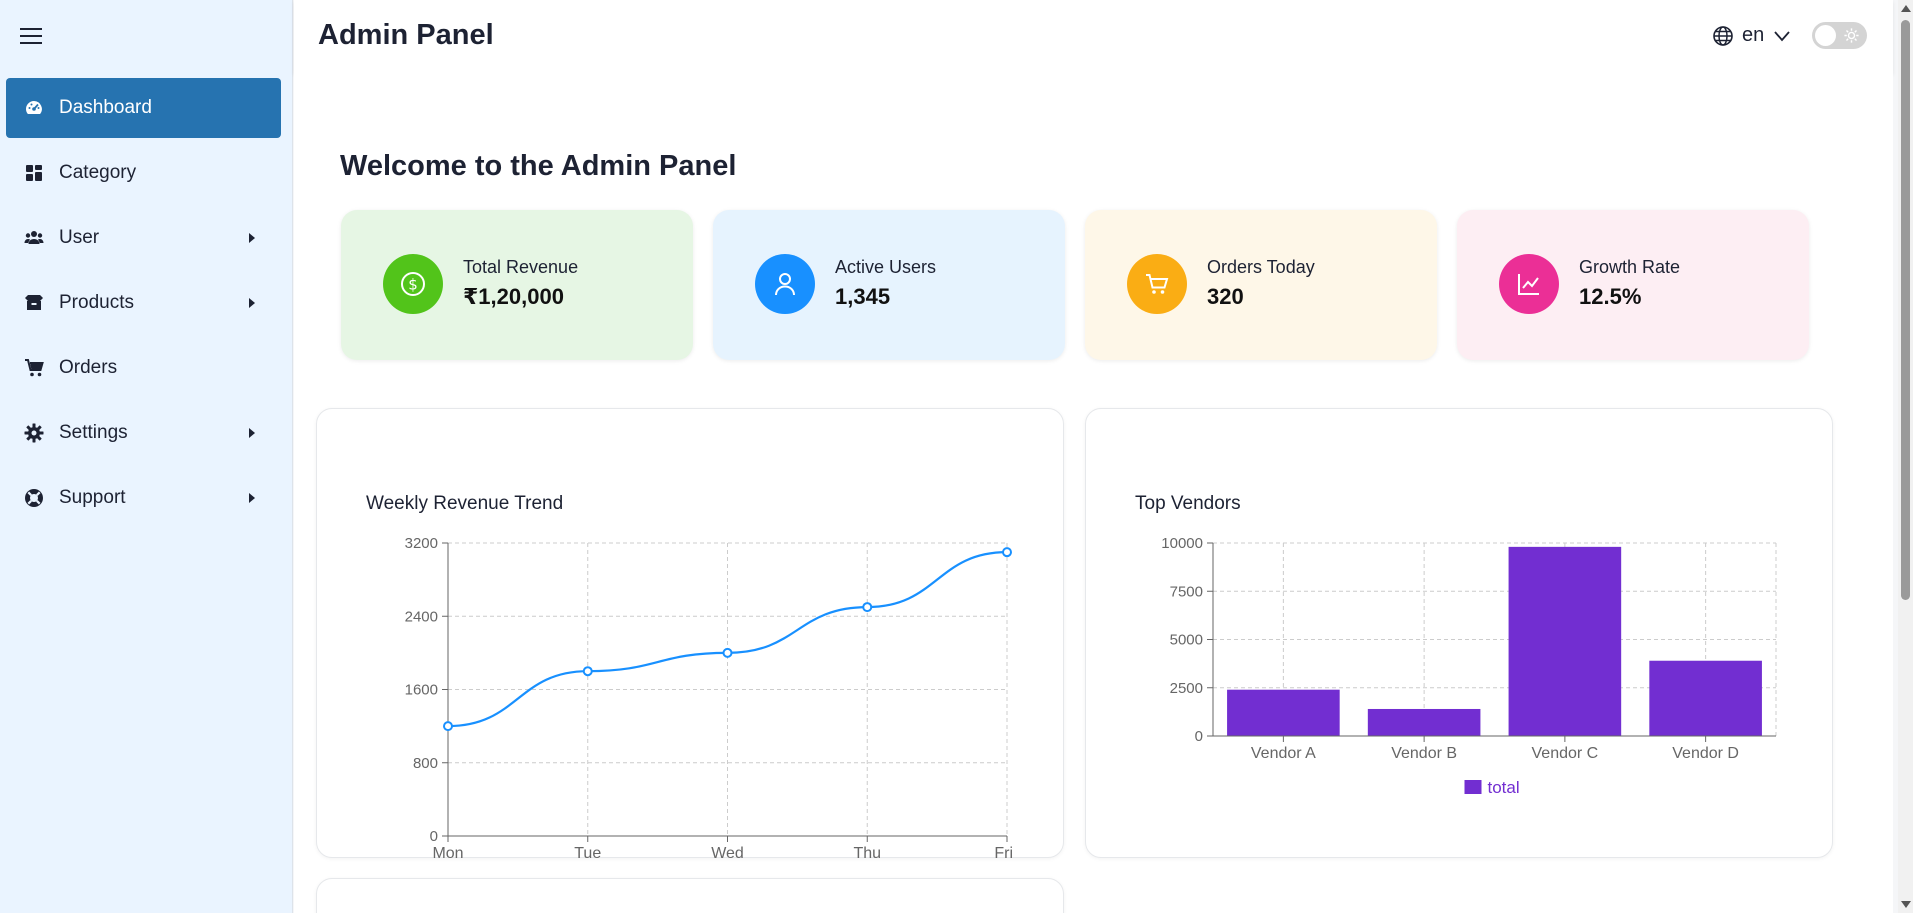 The height and width of the screenshot is (913, 1913). I want to click on top-bar: Admin Panel en, so click(1093, 36).